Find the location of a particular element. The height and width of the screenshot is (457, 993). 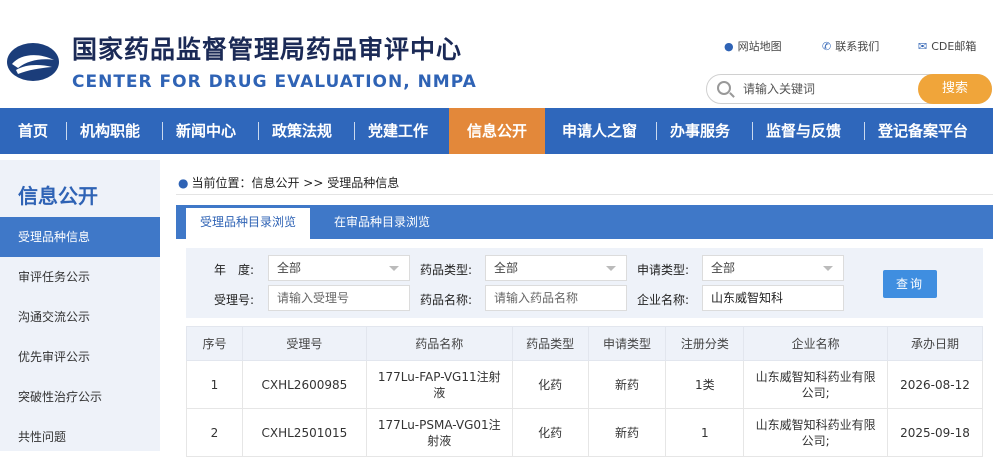

cell-index: 2 is located at coordinates (214, 432).